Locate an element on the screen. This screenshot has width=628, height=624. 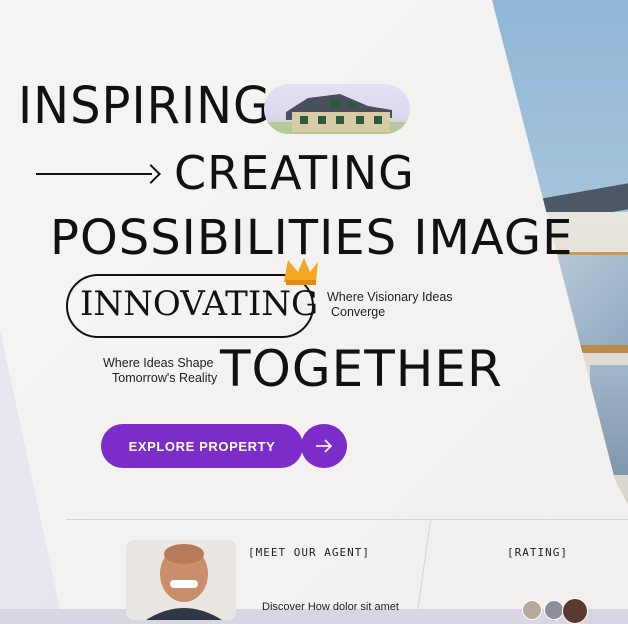
headline-creating: CREATING is located at coordinates (294, 173).